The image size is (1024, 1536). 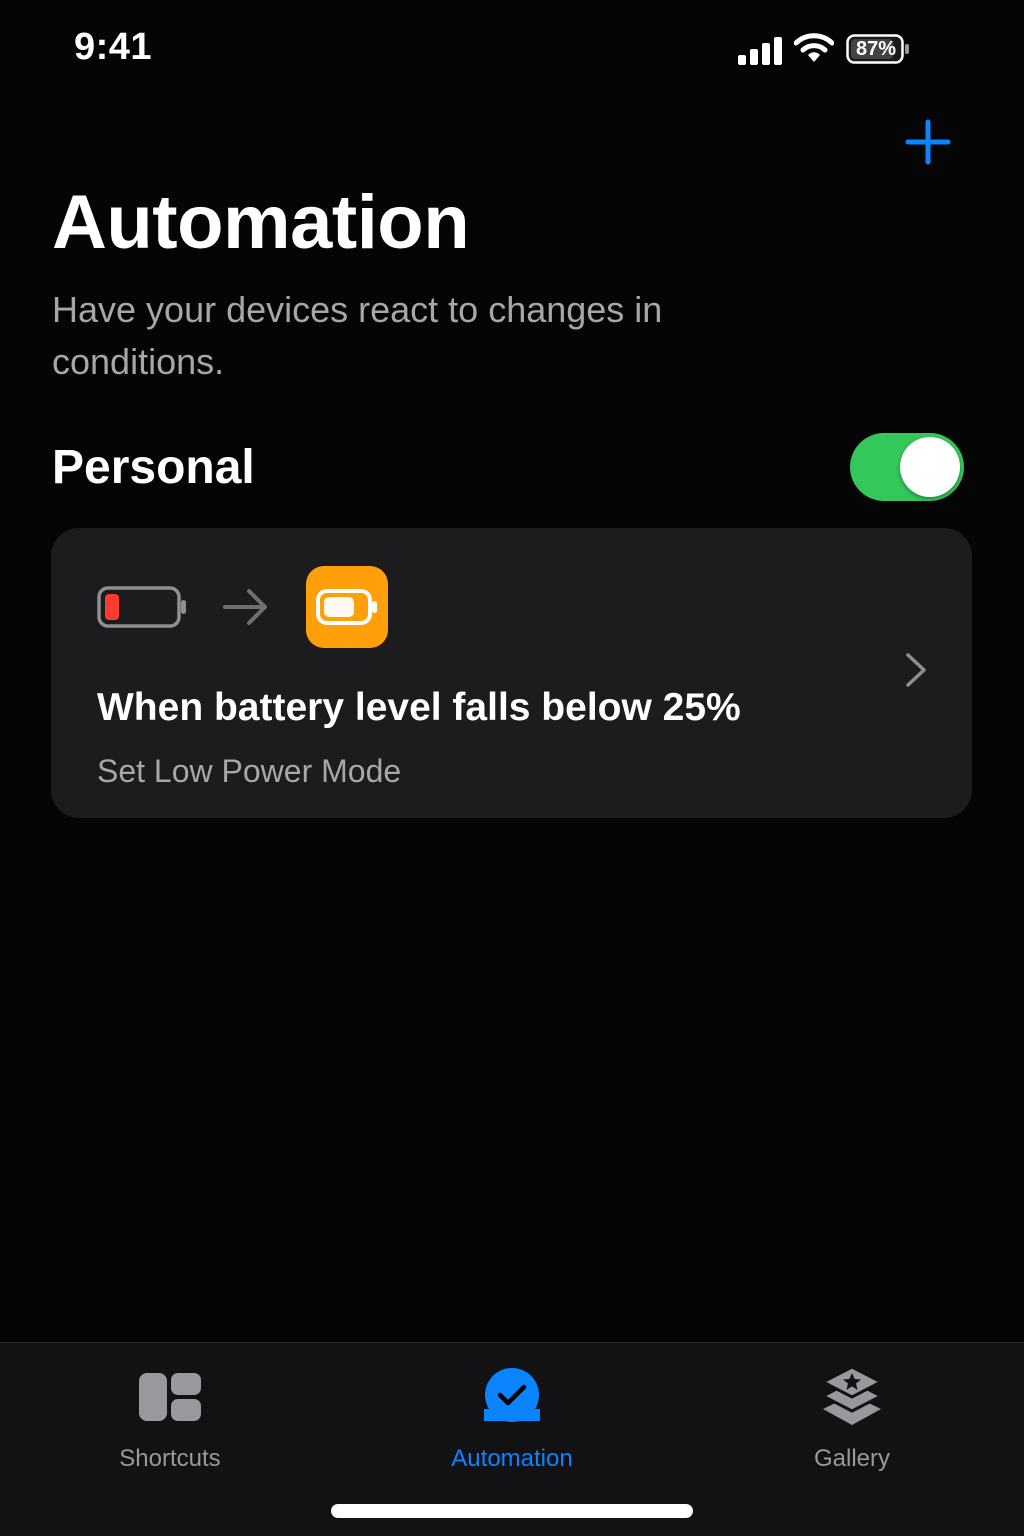 What do you see at coordinates (916, 670) in the screenshot?
I see `chevron-right-icon` at bounding box center [916, 670].